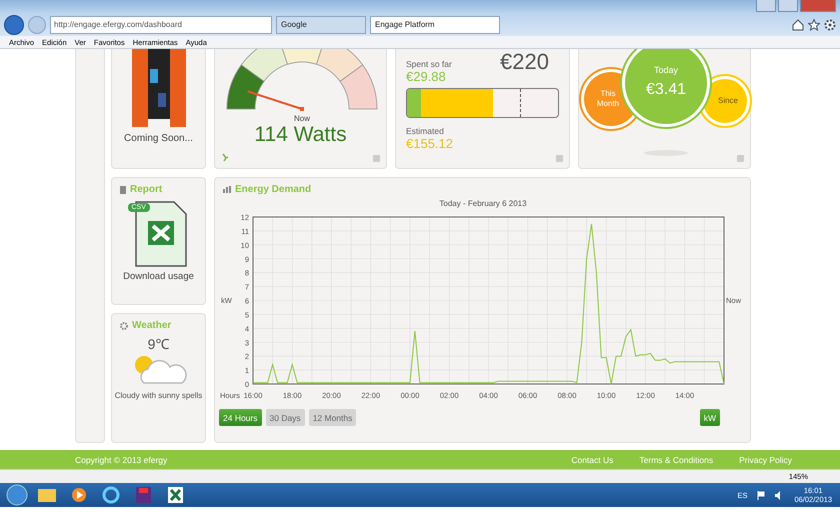 Image resolution: width=840 pixels, height=525 pixels. What do you see at coordinates (300, 135) in the screenshot?
I see `power-reading: 114 Watts` at bounding box center [300, 135].